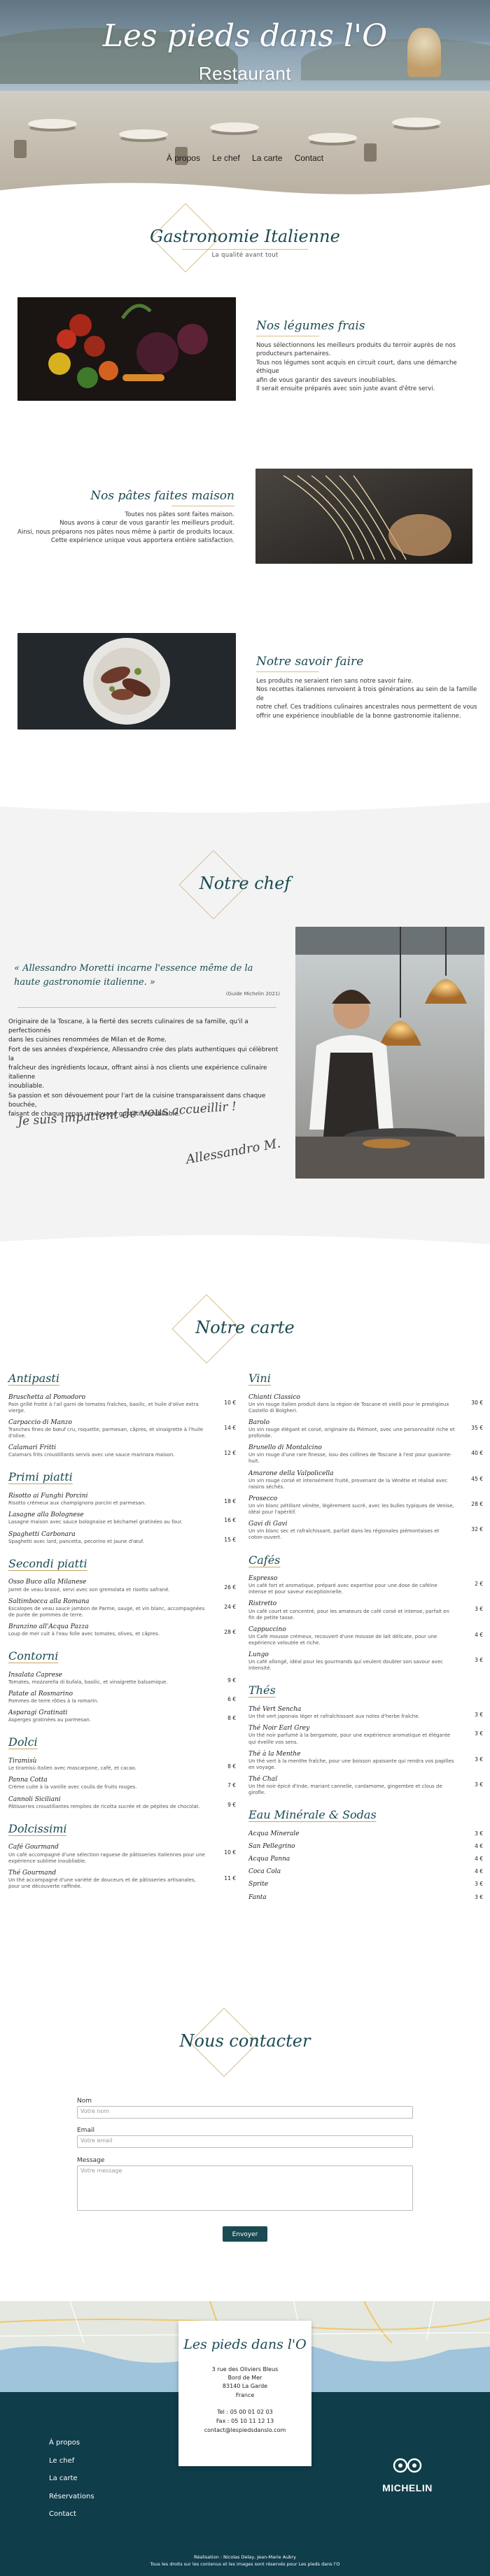 The width and height of the screenshot is (490, 2576). What do you see at coordinates (26, 1086) in the screenshot?
I see `bio-line: inoubliable.` at bounding box center [26, 1086].